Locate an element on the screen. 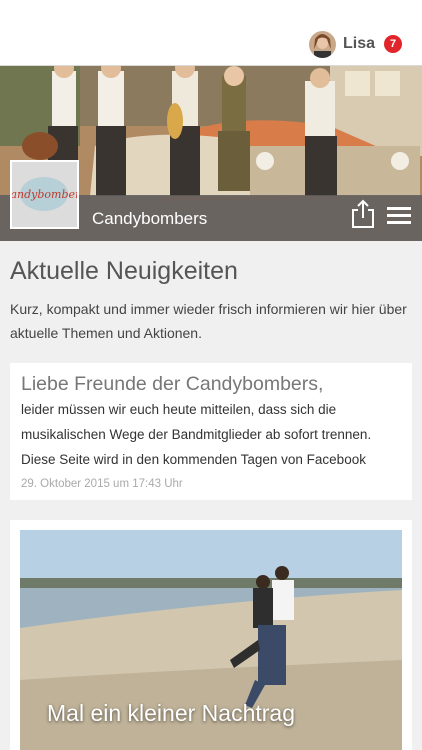 The width and height of the screenshot is (422, 750). band-logo: Candybombers is located at coordinates (44, 194).